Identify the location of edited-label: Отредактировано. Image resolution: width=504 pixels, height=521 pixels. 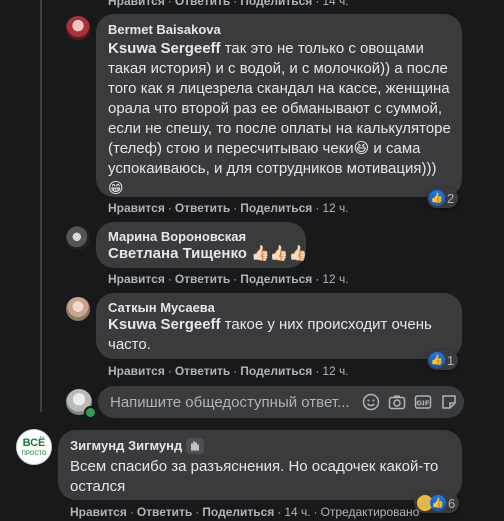
(370, 512).